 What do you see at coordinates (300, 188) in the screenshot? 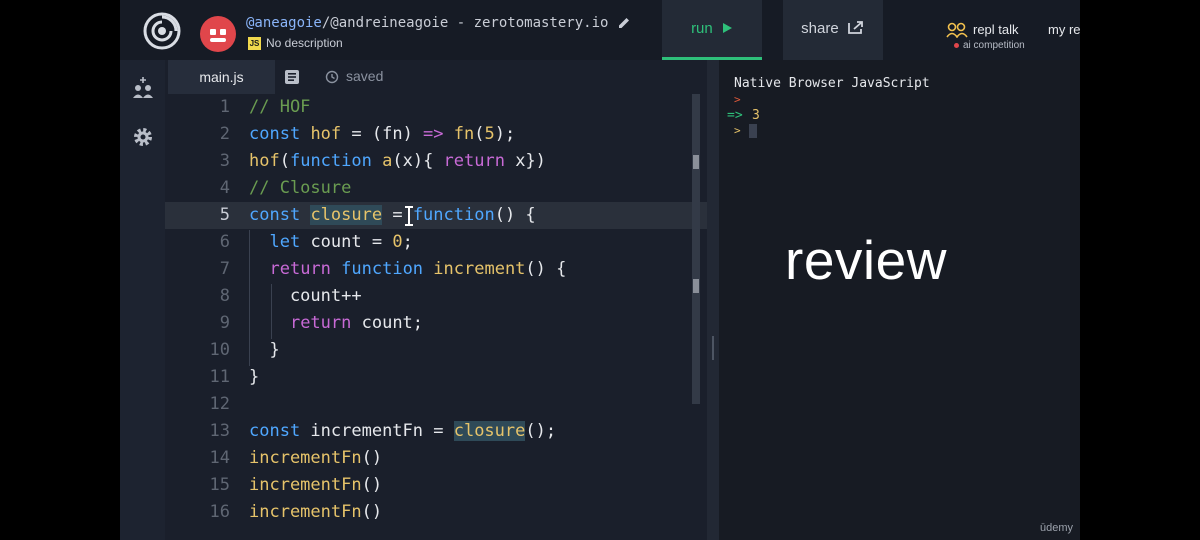
I see `code-text: // Closure` at bounding box center [300, 188].